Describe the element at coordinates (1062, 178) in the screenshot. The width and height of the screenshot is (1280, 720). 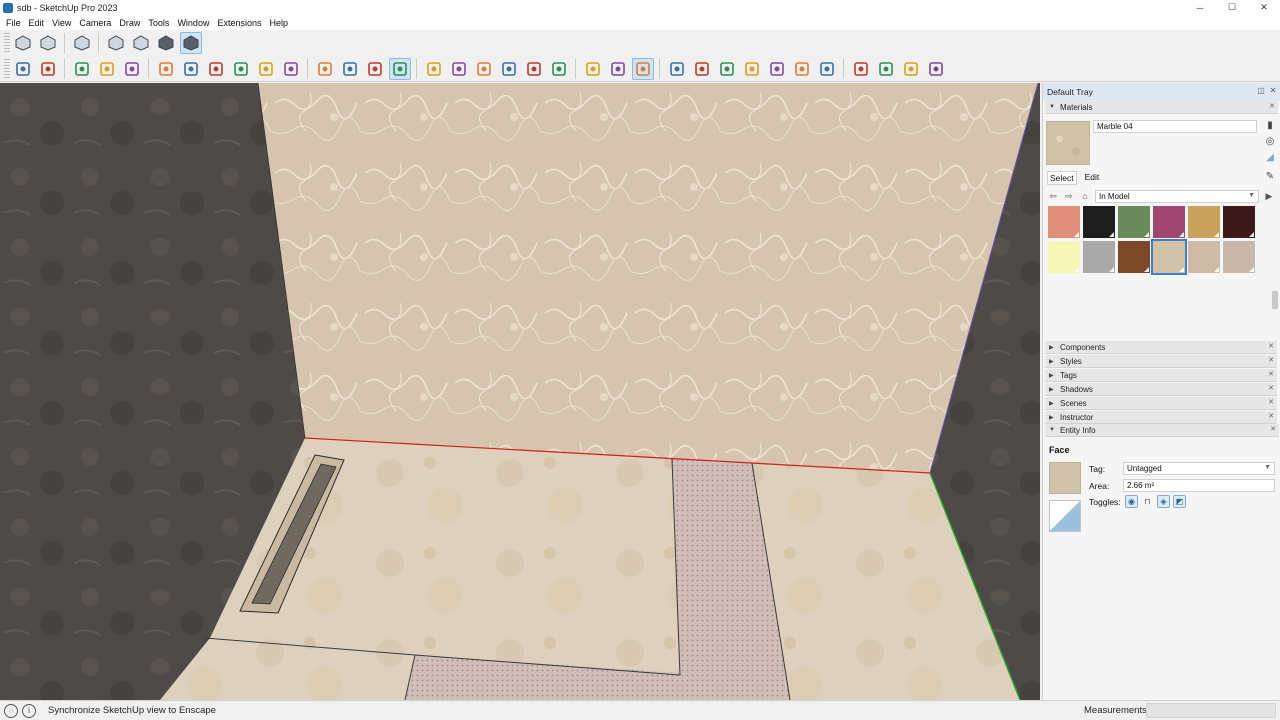
I see `tab-select: Select` at that location.